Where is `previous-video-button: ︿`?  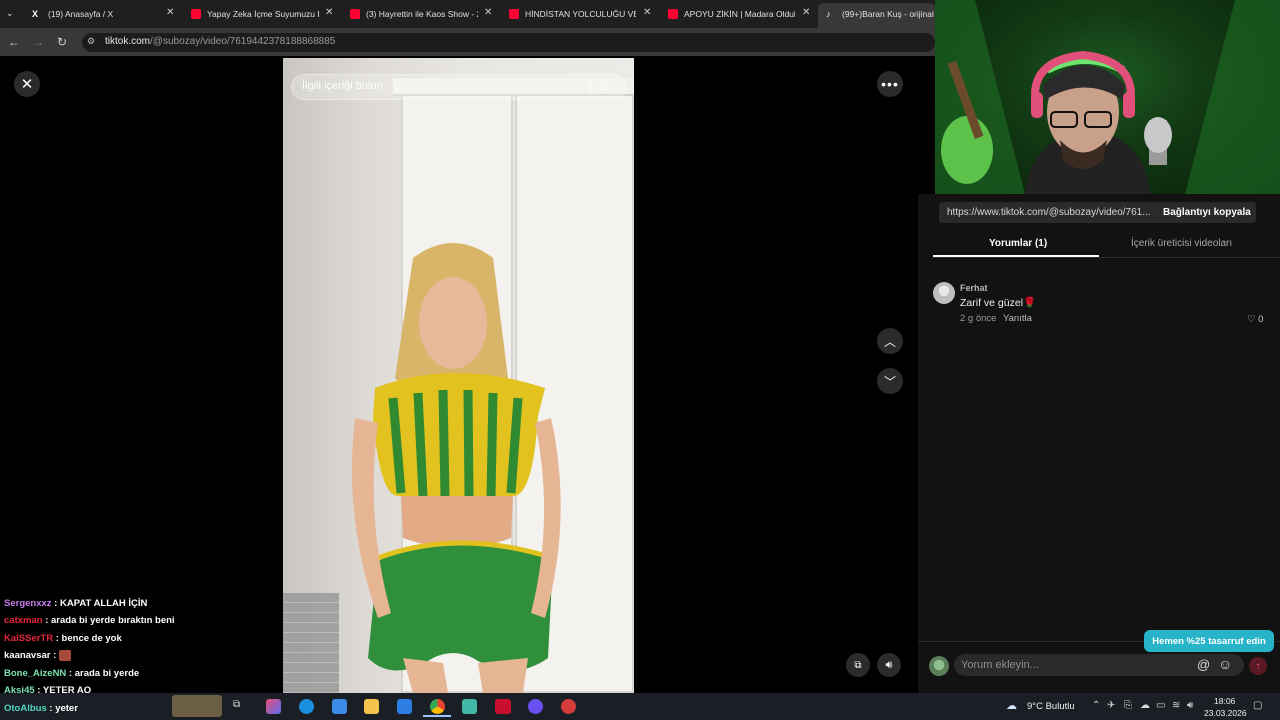 previous-video-button: ︿ is located at coordinates (890, 341).